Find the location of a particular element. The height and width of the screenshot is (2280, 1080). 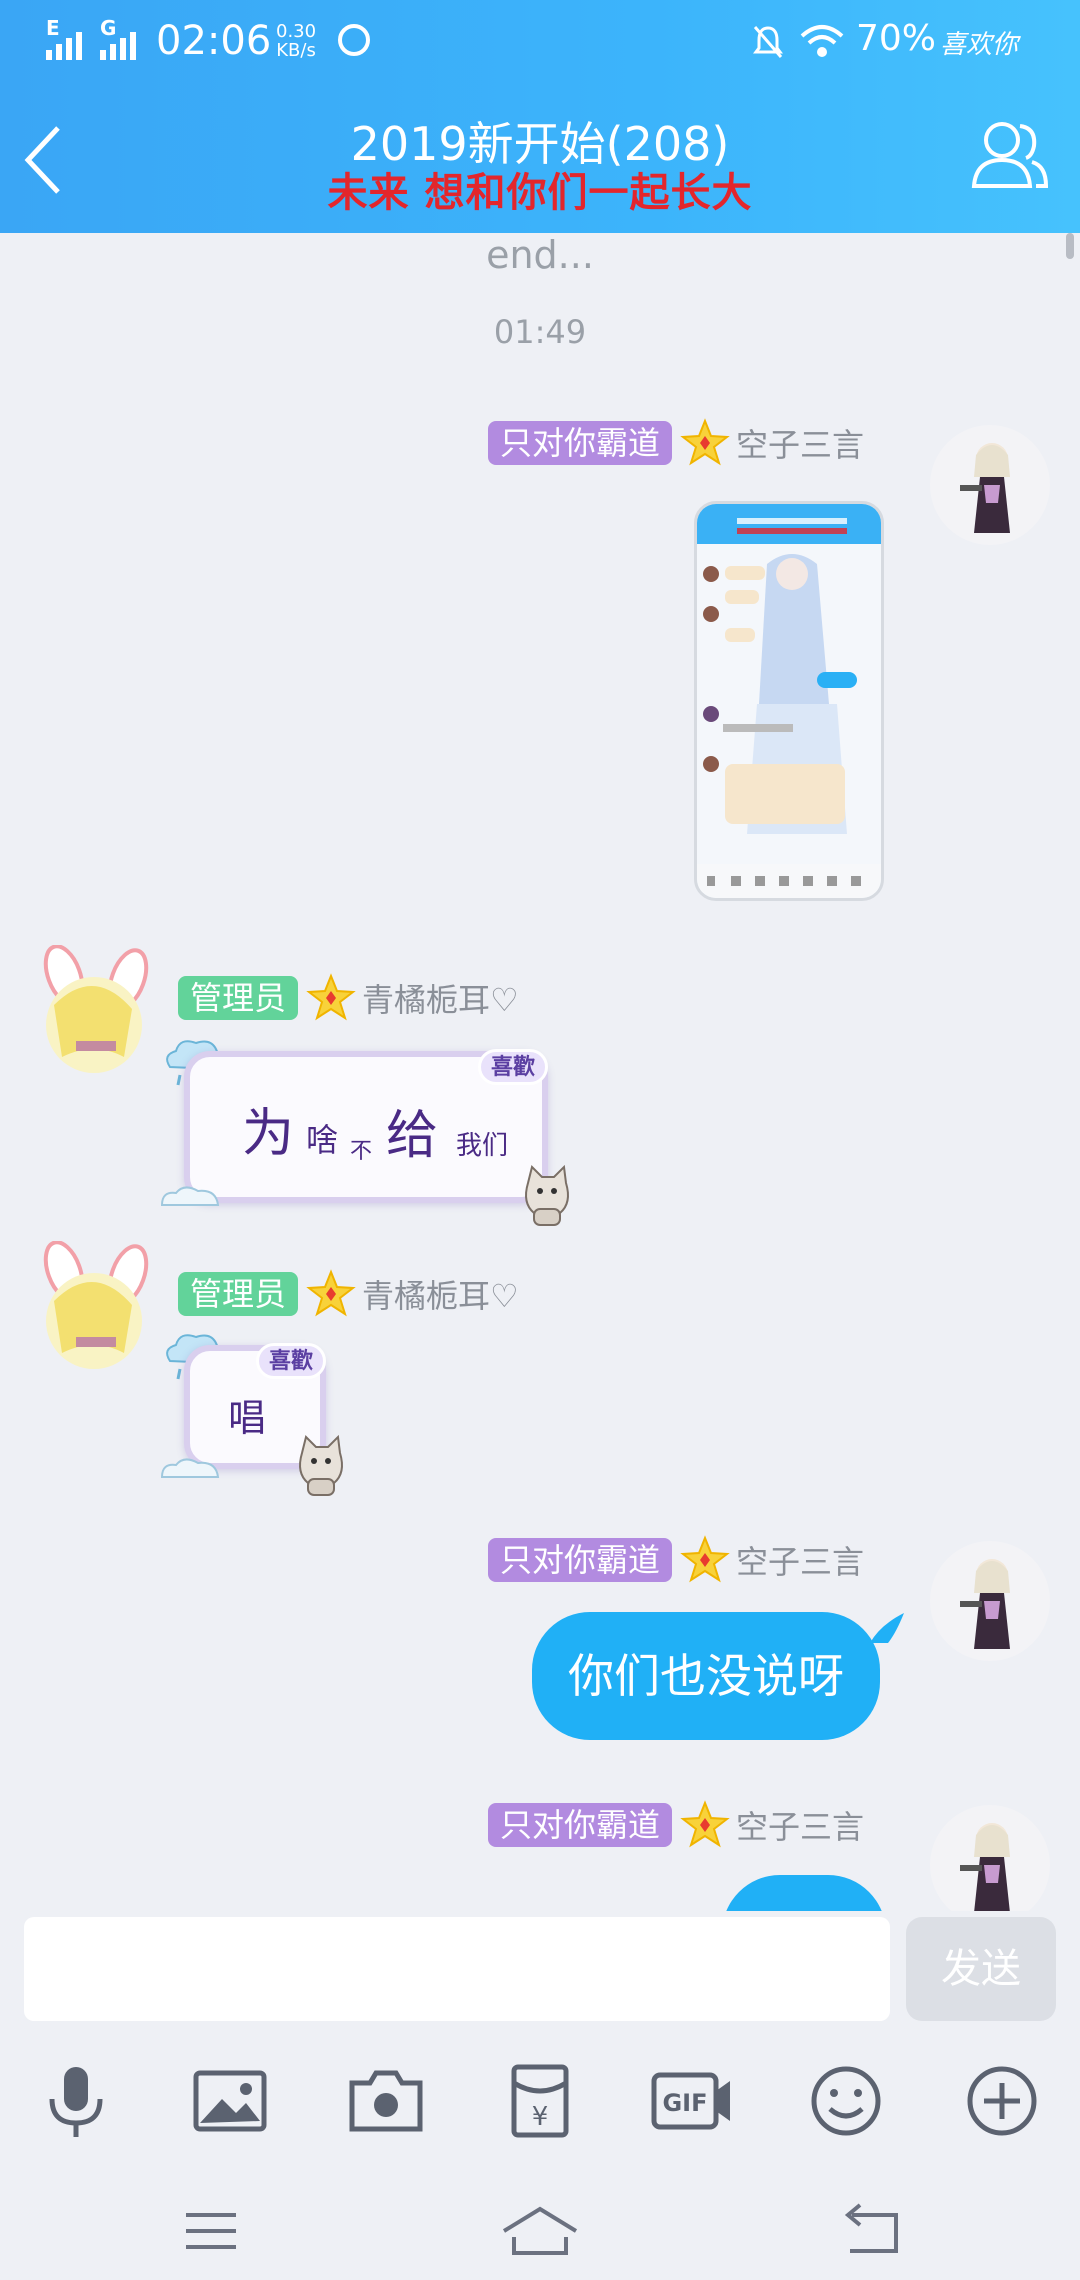

chat-toolbar: ¥ GIF is located at coordinates (540, 2106).